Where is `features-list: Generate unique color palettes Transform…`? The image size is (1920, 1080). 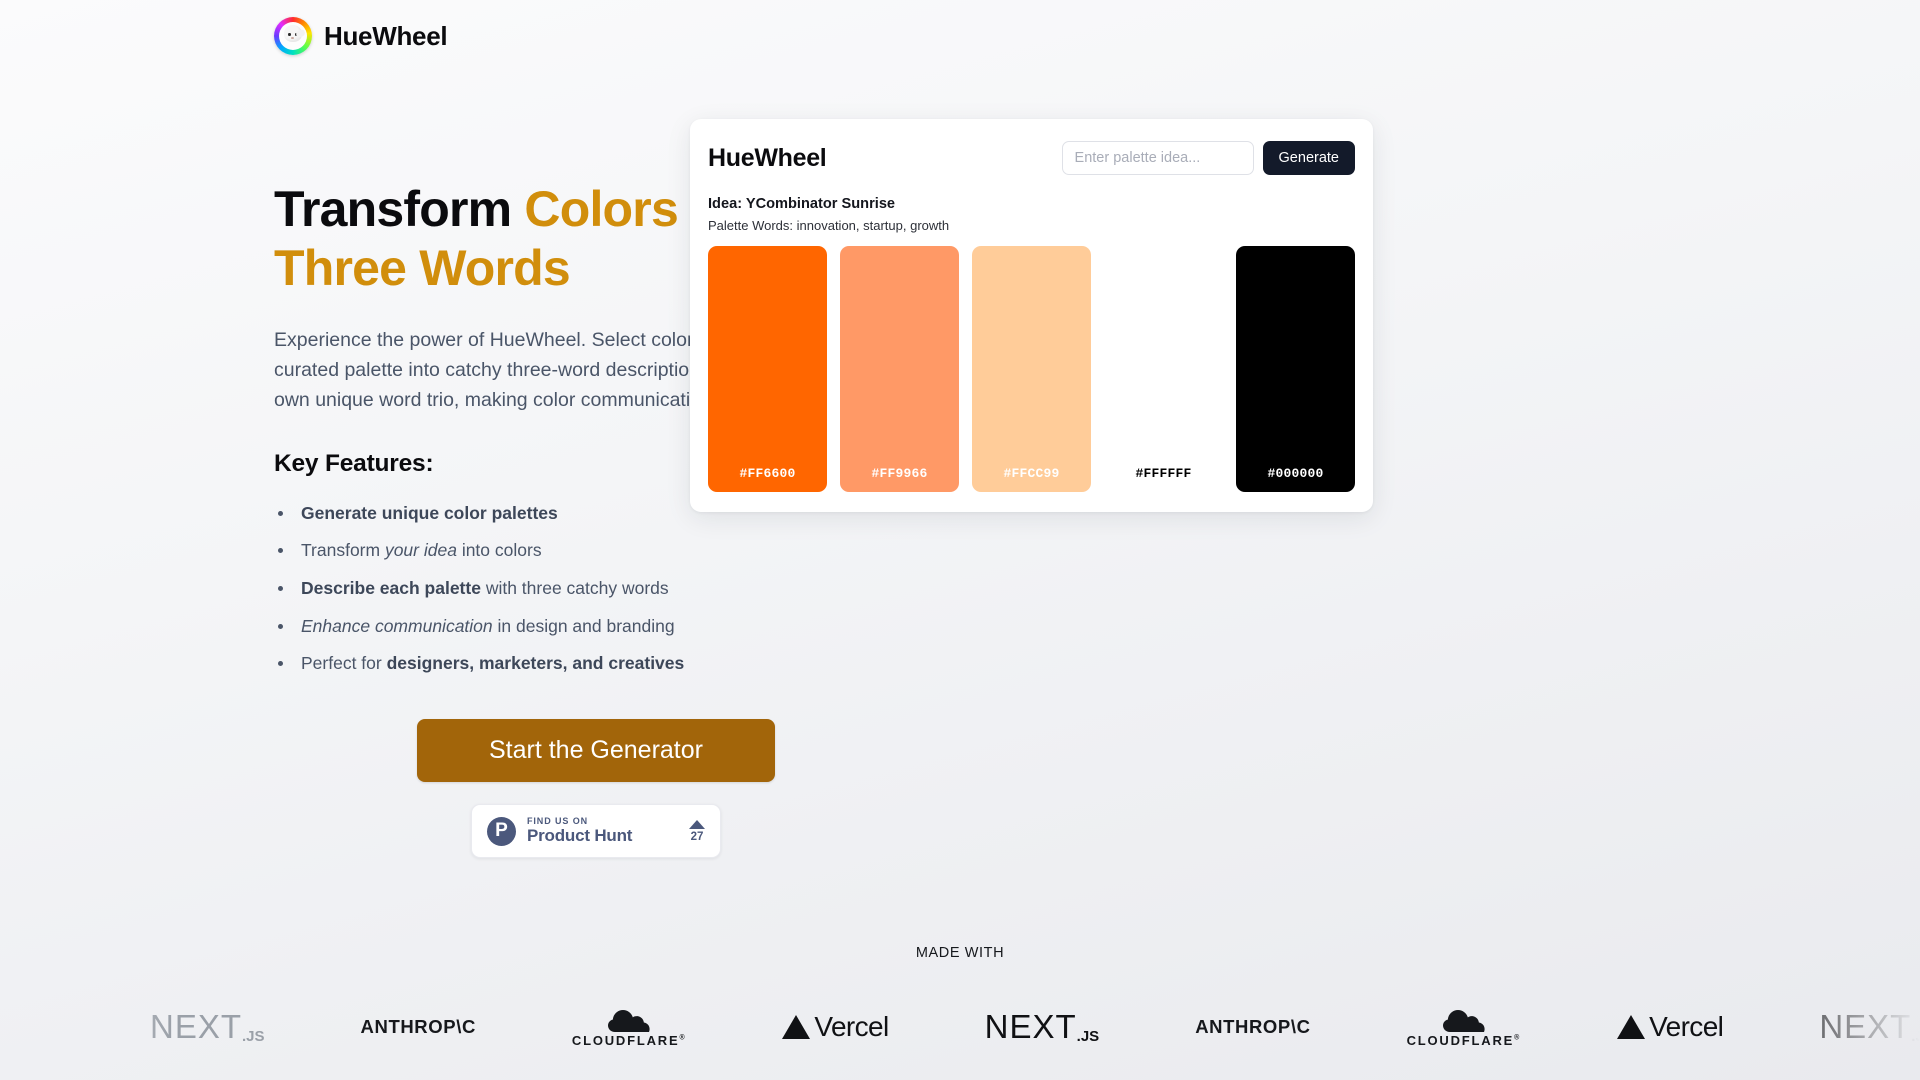
features-list: Generate unique color palettes Transform… is located at coordinates (614, 589).